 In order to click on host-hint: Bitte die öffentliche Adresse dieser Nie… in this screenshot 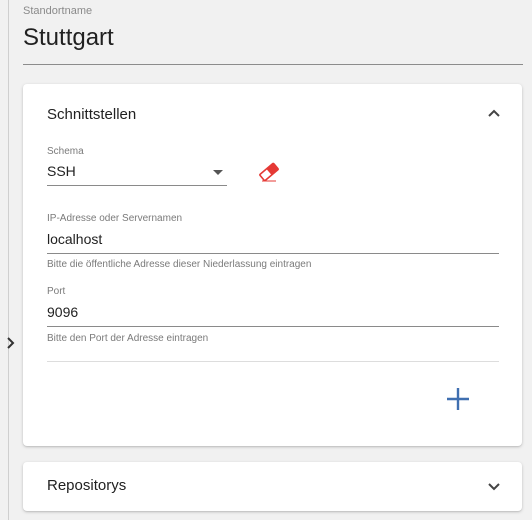, I will do `click(179, 264)`.